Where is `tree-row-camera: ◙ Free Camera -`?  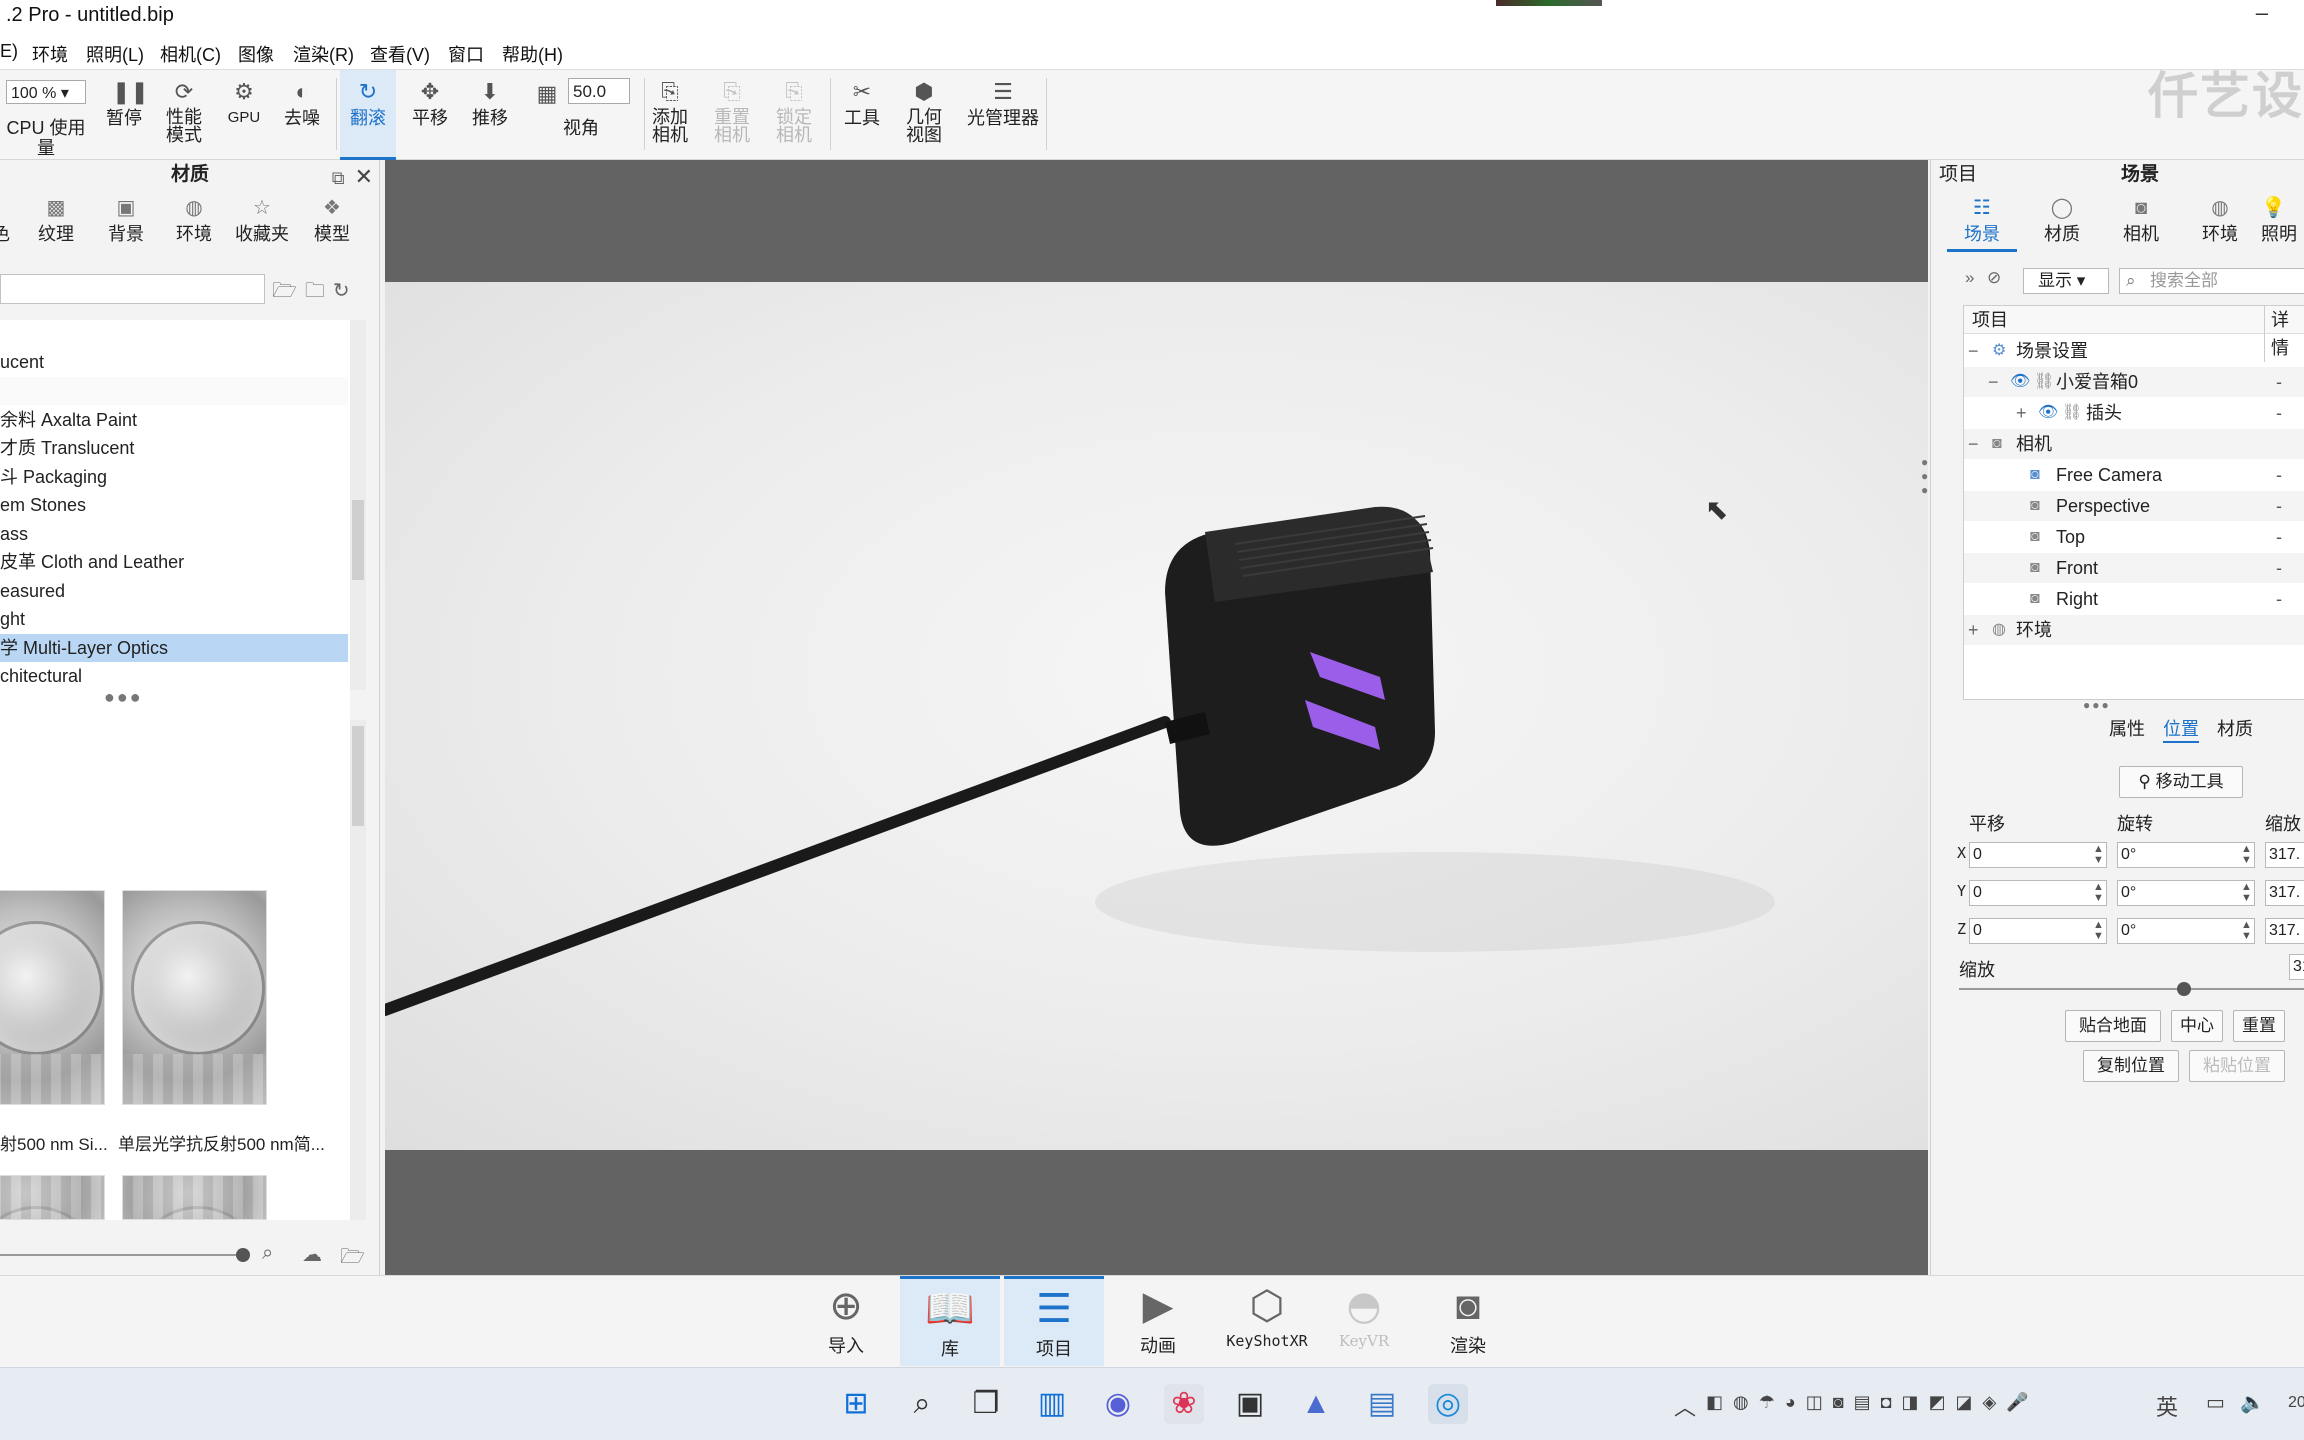
tree-row-camera: ◙ Free Camera - is located at coordinates (2134, 475).